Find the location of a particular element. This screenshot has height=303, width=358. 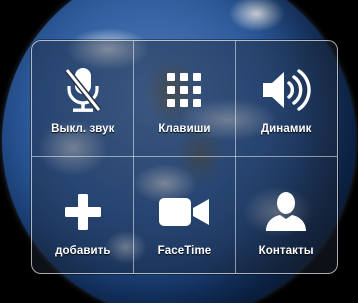

add-call-button: добавить is located at coordinates (83, 215).